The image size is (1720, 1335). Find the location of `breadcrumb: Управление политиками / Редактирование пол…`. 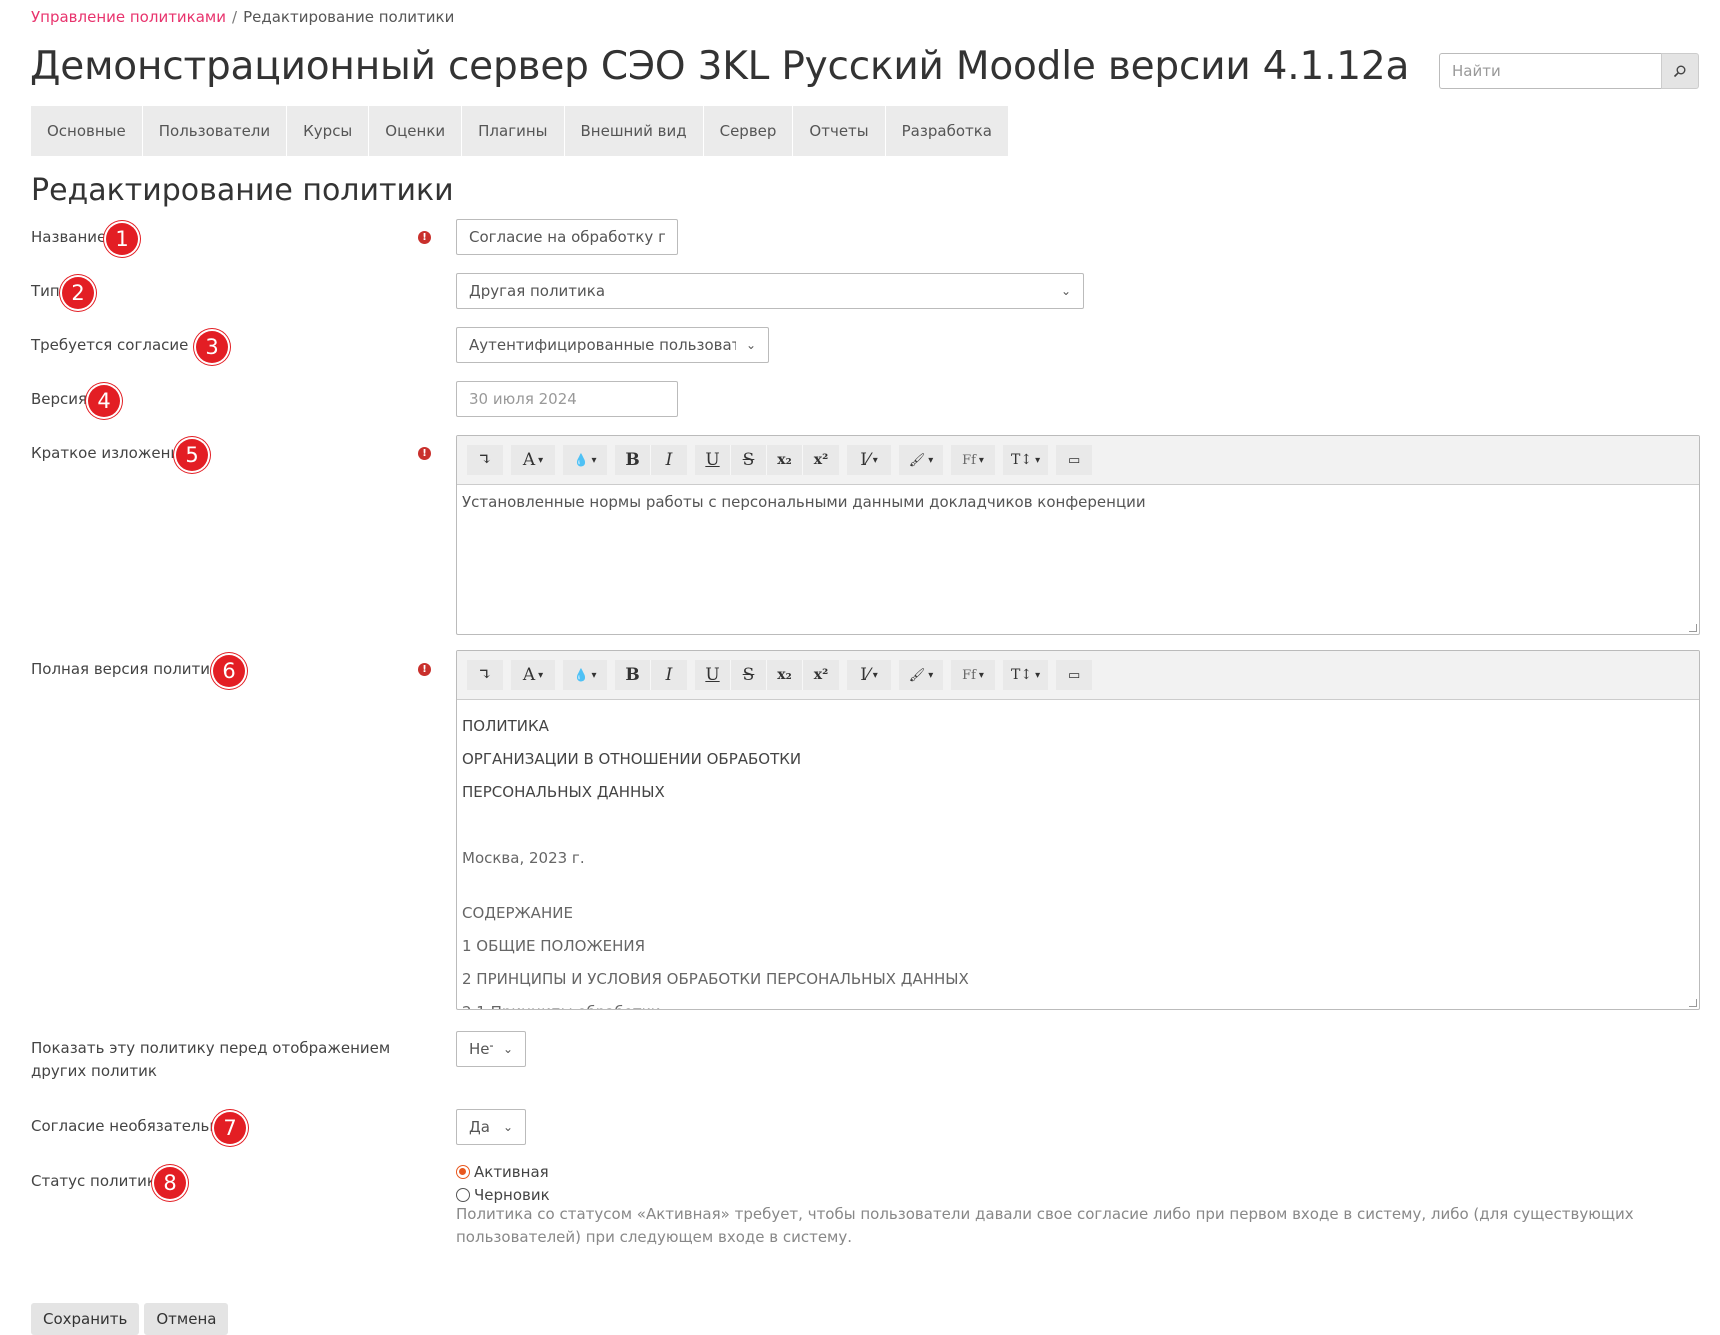

breadcrumb: Управление политиками / Редактирование пол… is located at coordinates (242, 17).